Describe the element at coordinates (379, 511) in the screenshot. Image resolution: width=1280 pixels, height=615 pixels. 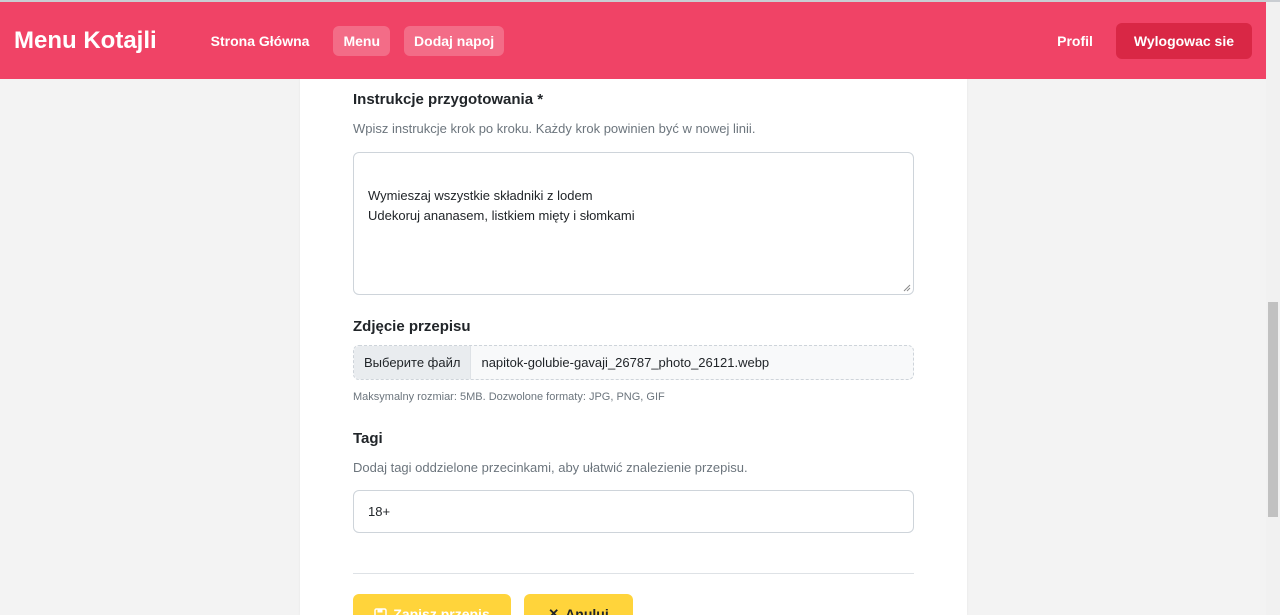
I see `tags-value: 18+` at that location.